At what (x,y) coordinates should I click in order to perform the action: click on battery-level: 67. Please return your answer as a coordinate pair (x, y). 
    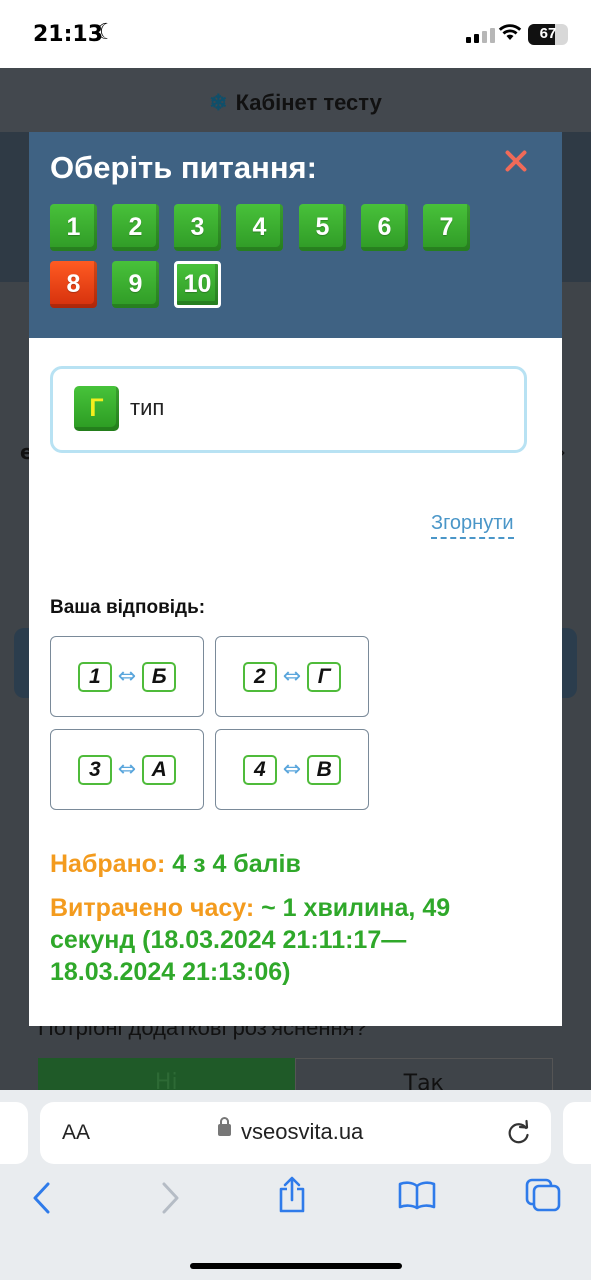
    Looking at the image, I should click on (548, 33).